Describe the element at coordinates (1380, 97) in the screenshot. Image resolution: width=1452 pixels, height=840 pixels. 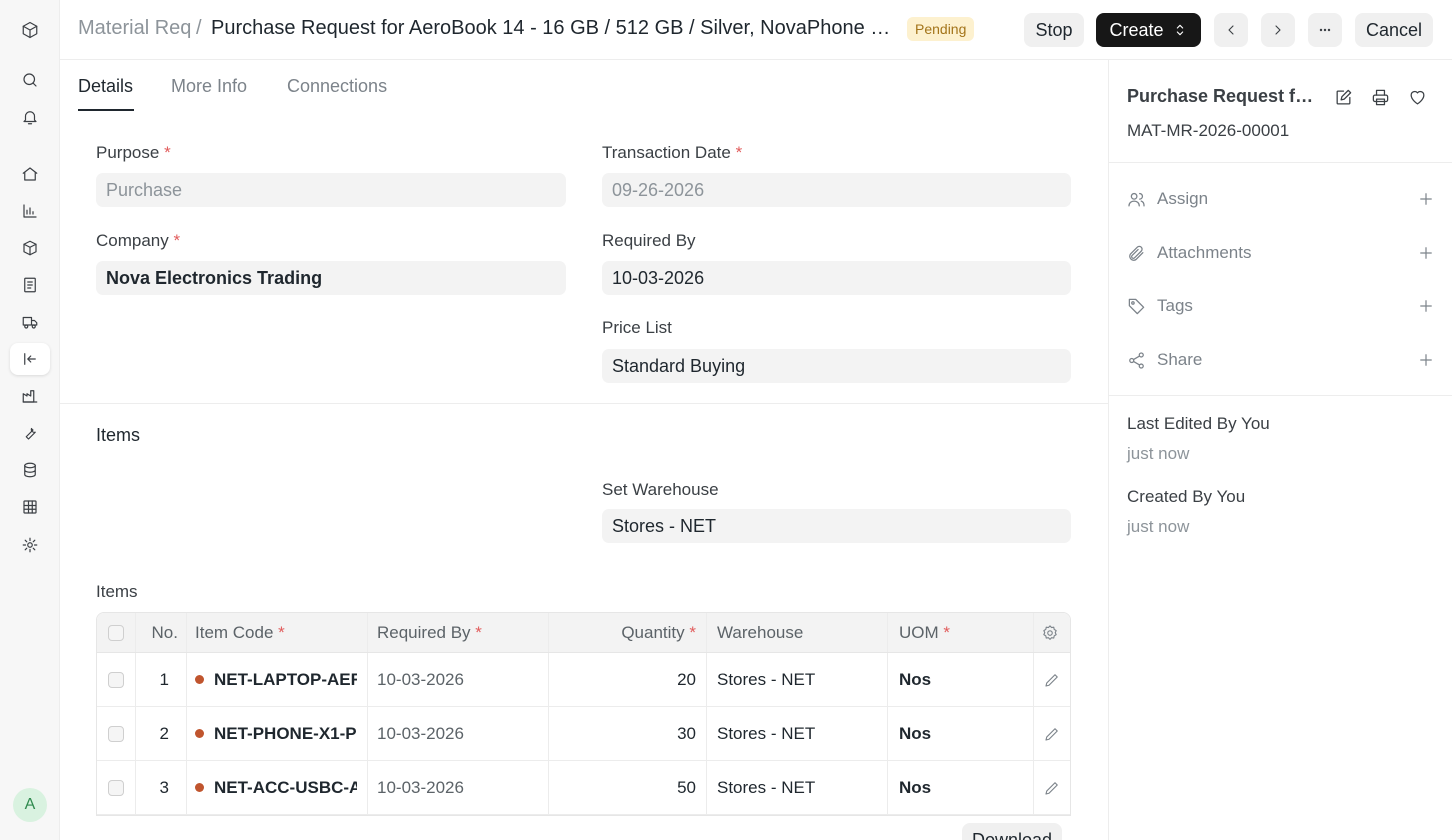
I see `print-icon` at that location.